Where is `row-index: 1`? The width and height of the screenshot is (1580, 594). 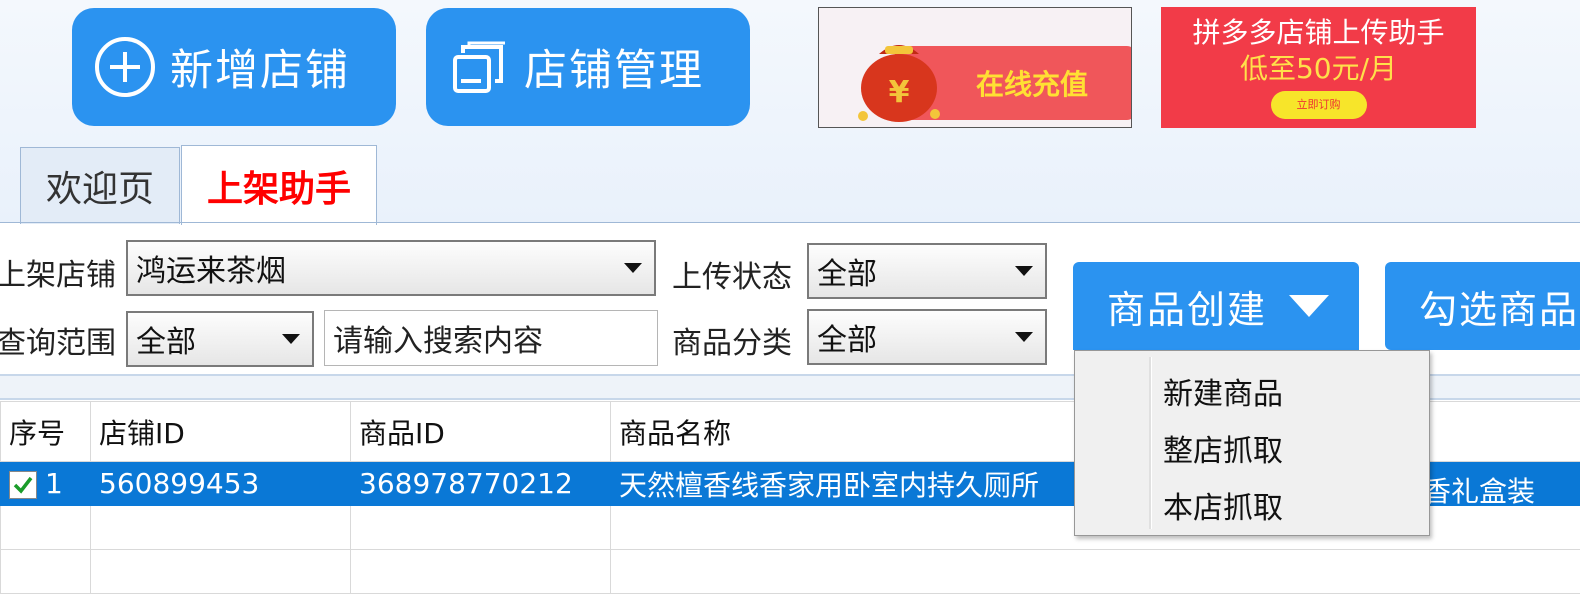 row-index: 1 is located at coordinates (54, 483).